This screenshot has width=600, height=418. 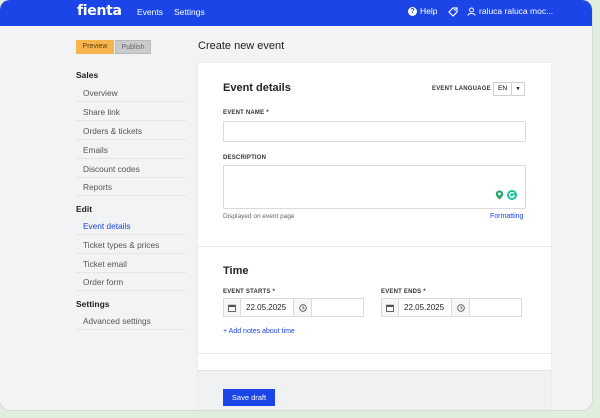 I want to click on sidebar-heading-edit: Edit, so click(x=84, y=209).